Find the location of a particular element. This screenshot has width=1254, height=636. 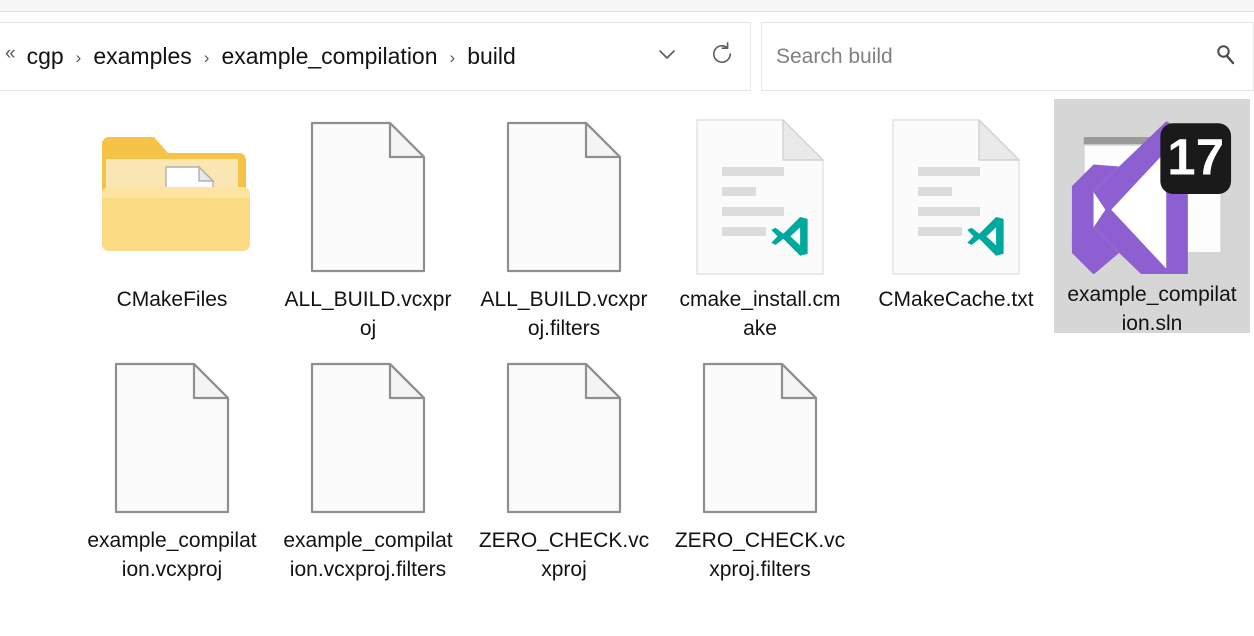

file-name: example_compilation.vcxproj.filters is located at coordinates (368, 555).